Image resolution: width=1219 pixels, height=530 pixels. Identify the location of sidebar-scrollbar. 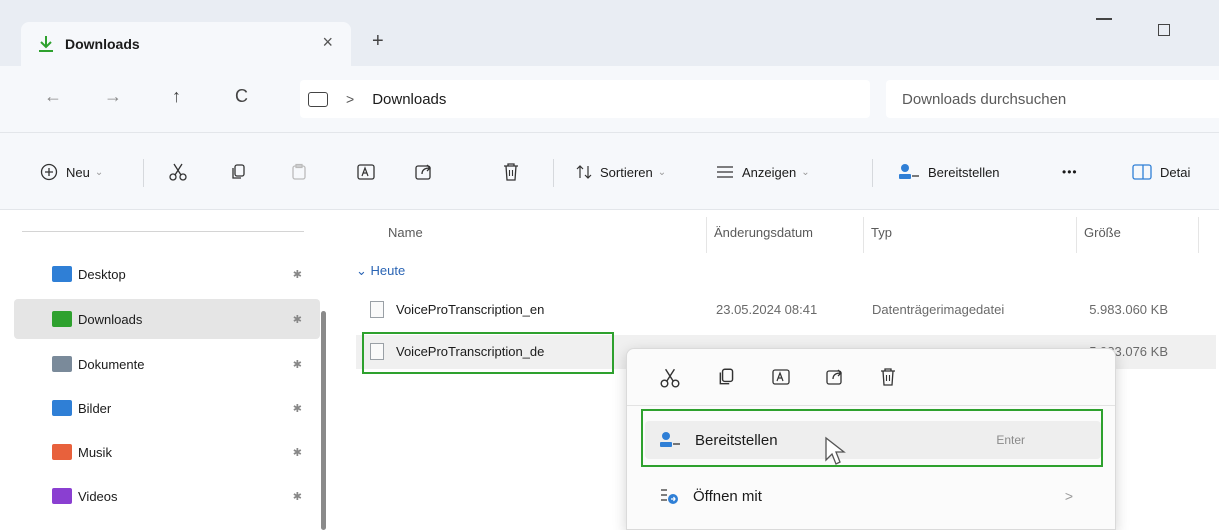
(323, 420).